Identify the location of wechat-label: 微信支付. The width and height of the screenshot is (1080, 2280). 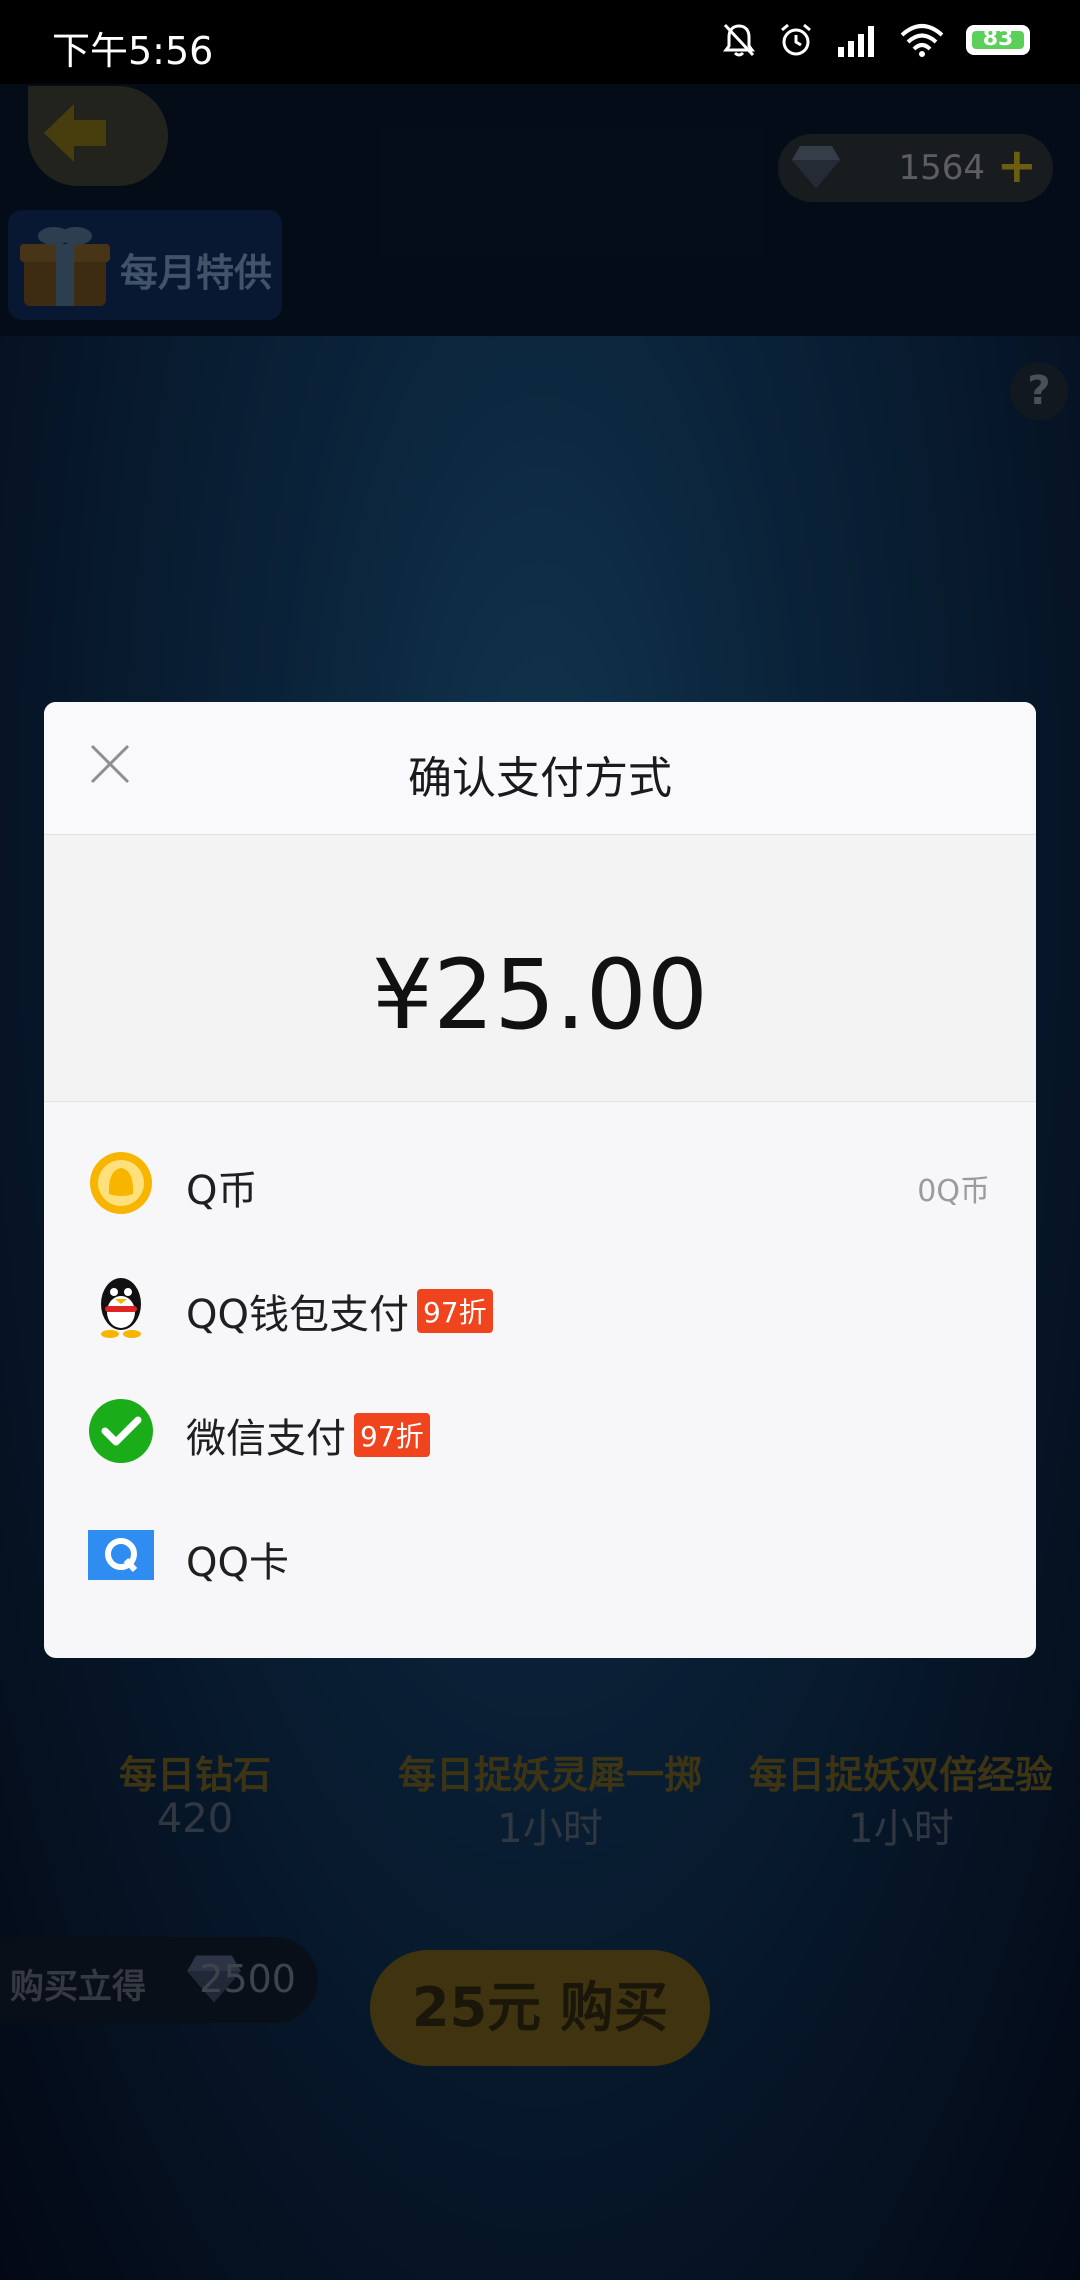
(266, 1439).